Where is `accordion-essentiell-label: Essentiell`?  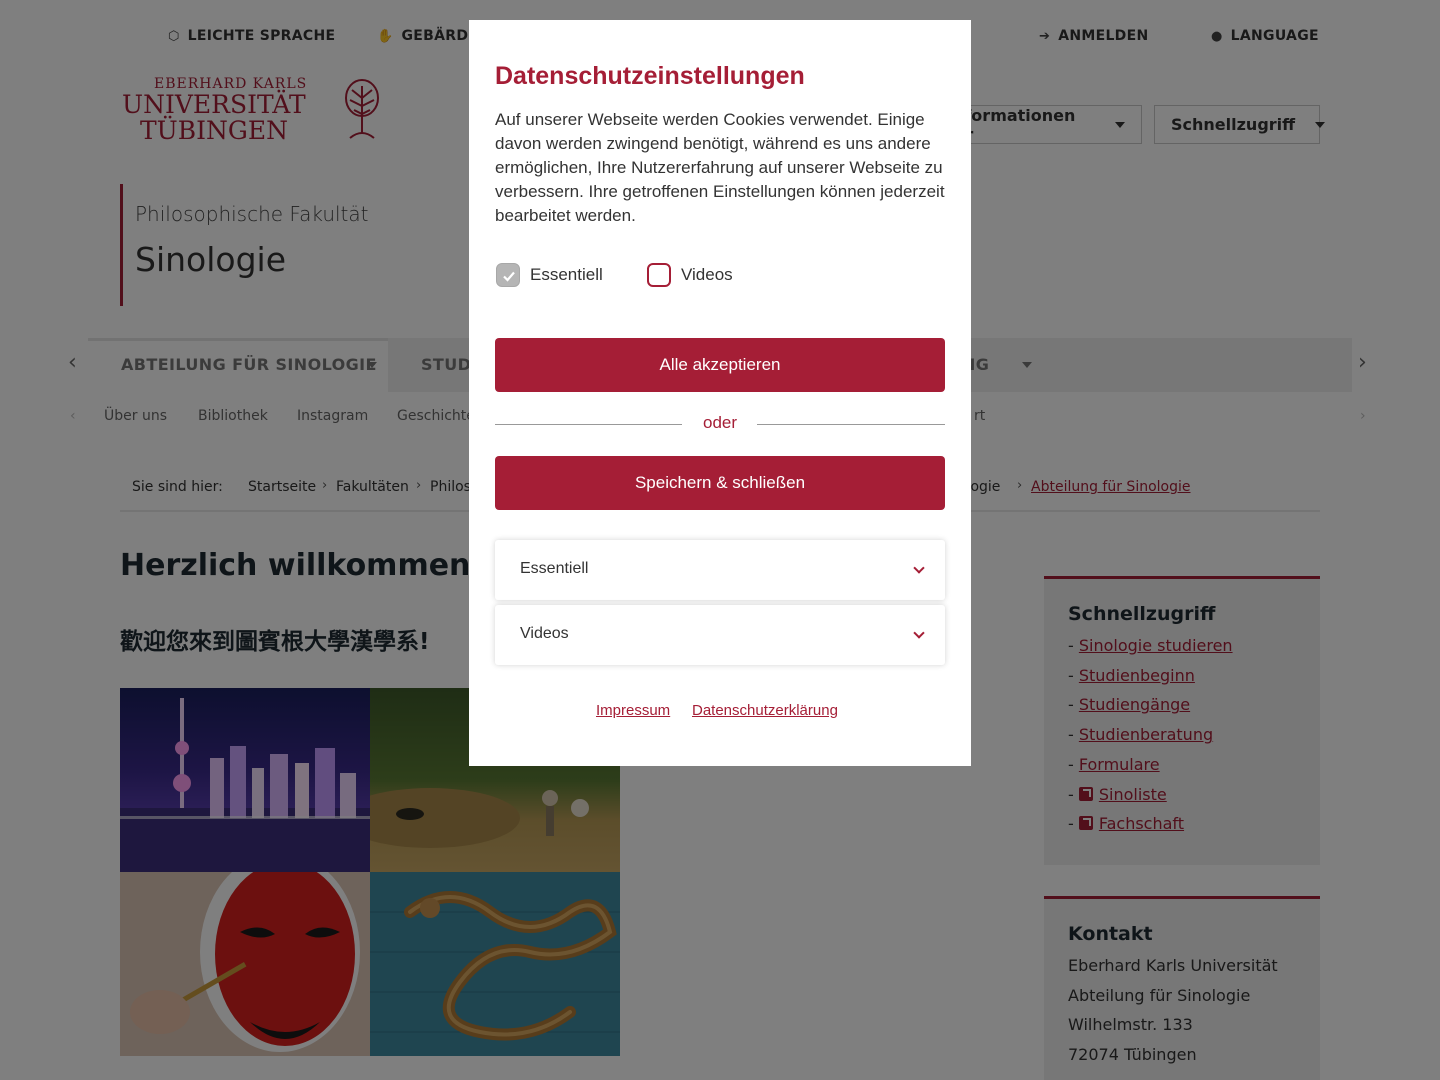 accordion-essentiell-label: Essentiell is located at coordinates (554, 568).